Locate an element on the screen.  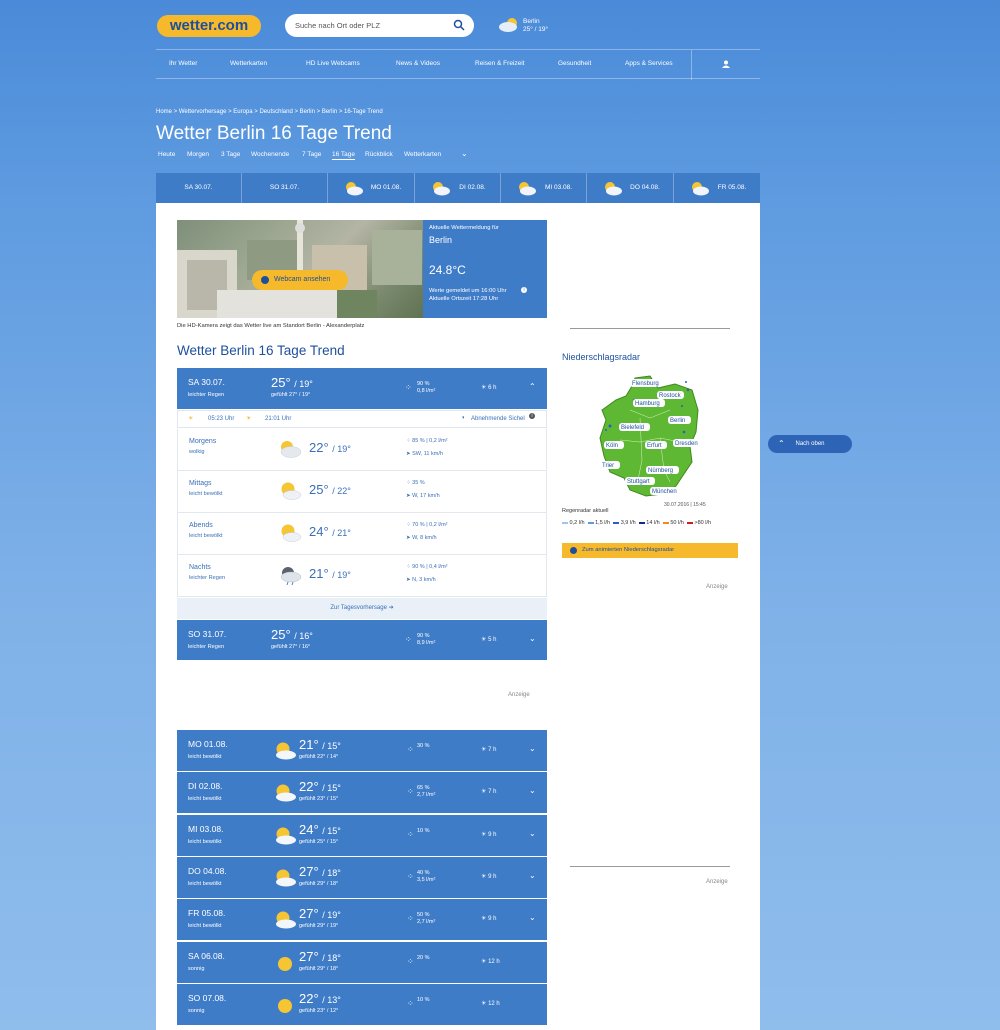
webcam-image is located at coordinates (300, 269).